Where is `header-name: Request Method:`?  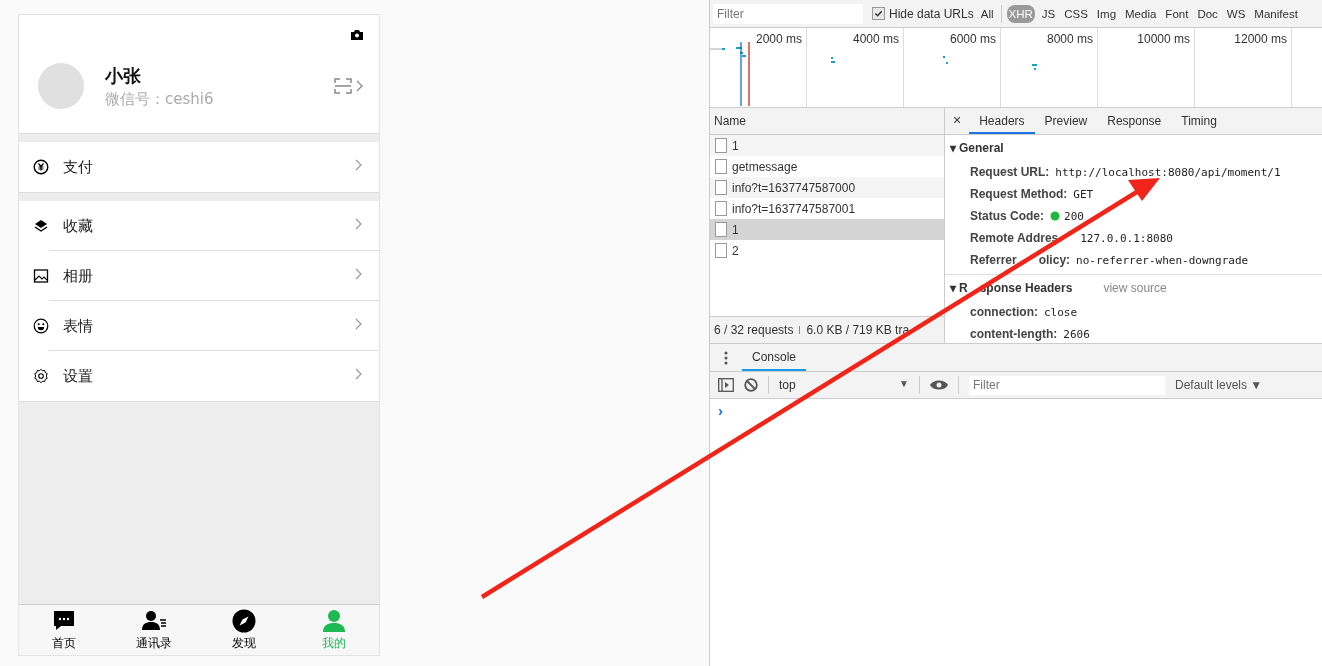 header-name: Request Method: is located at coordinates (1019, 194).